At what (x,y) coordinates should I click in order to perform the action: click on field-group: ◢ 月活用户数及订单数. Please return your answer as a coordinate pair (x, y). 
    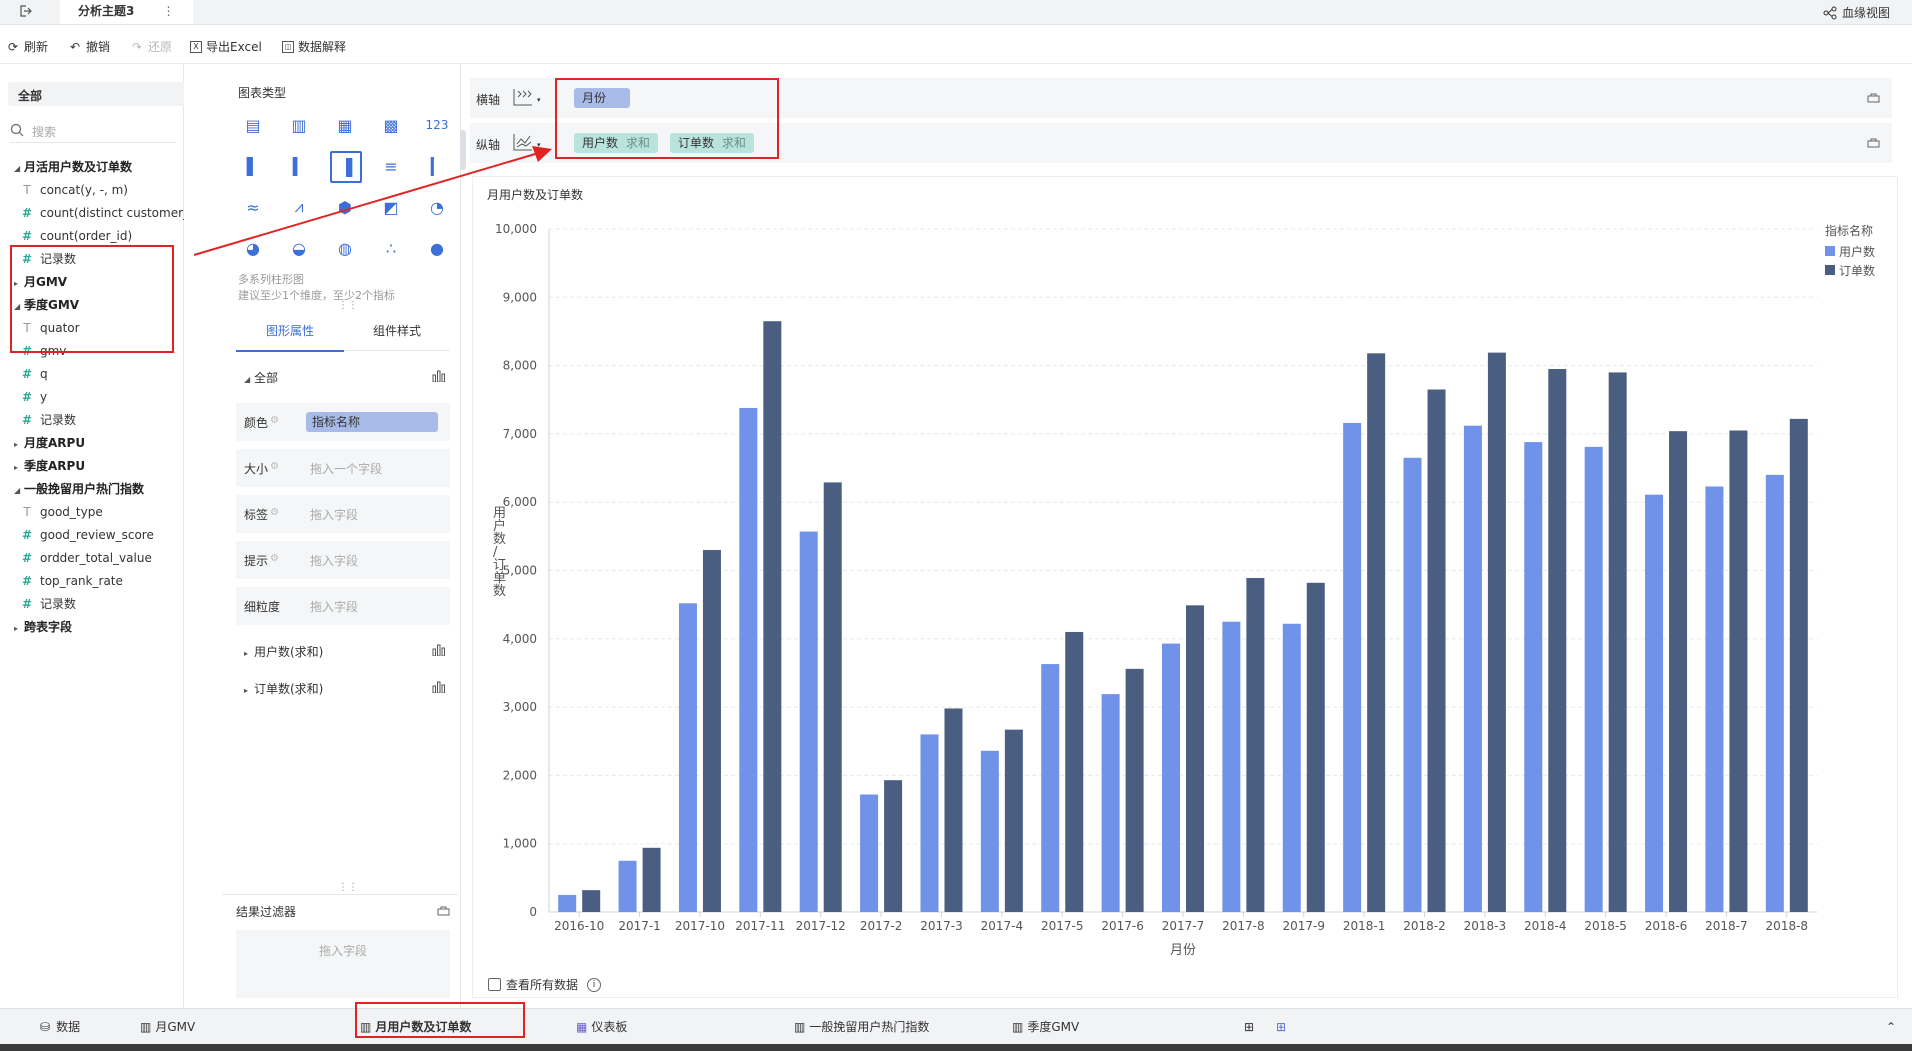
    Looking at the image, I should click on (73, 167).